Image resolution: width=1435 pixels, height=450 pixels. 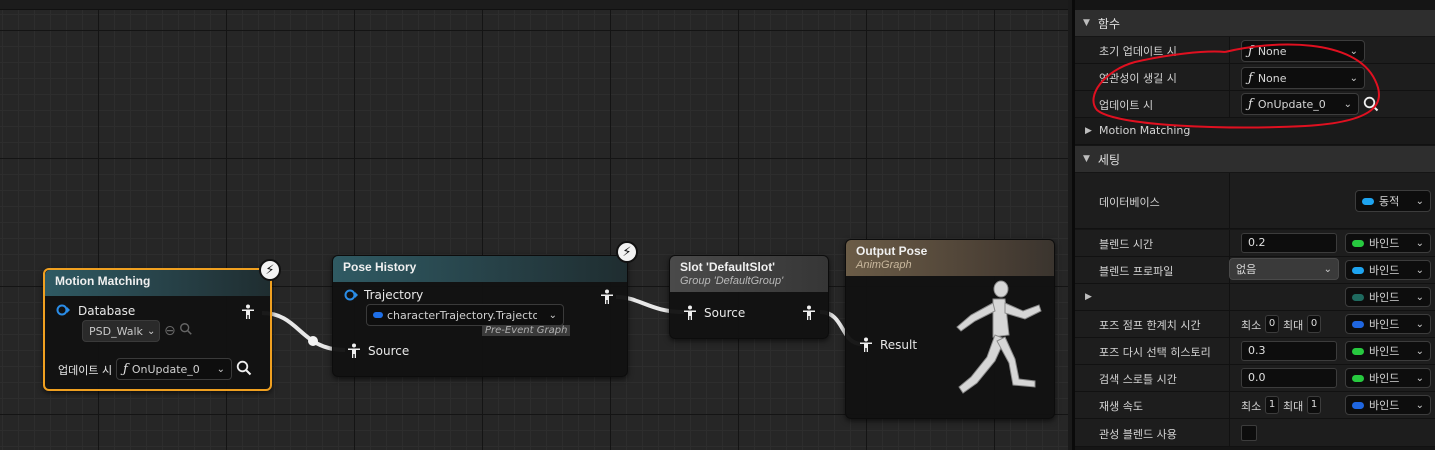 What do you see at coordinates (186, 330) in the screenshot?
I see `browse-asset-search-icon` at bounding box center [186, 330].